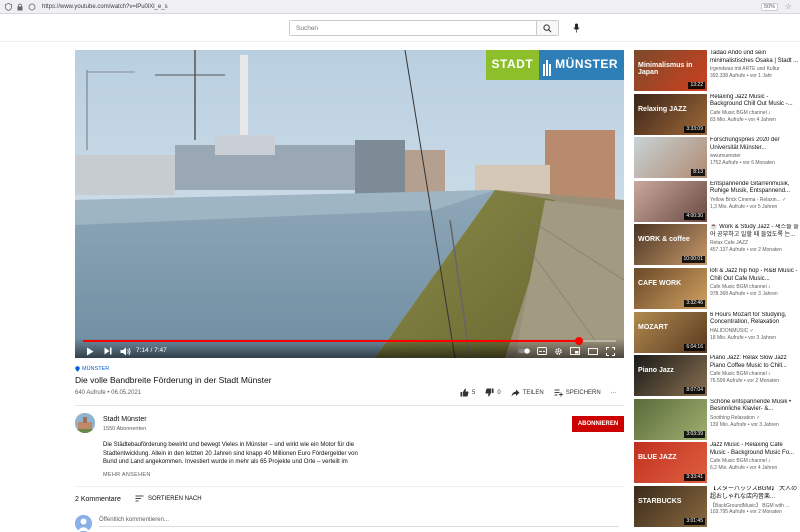 This screenshot has height=532, width=800. I want to click on video-thumbnail: 4:00:30, so click(670, 201).